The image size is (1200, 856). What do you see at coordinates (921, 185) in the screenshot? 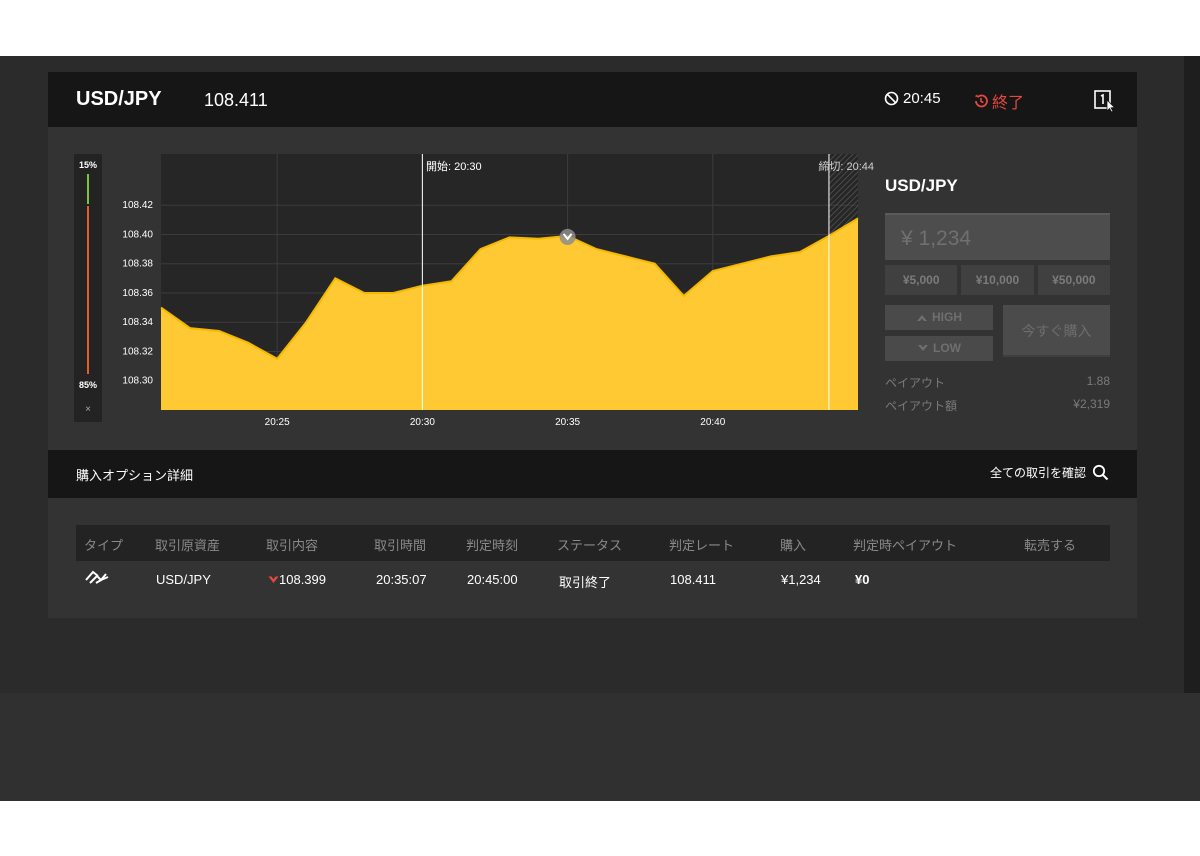
I see `trade-asset-title: USD/JPY` at bounding box center [921, 185].